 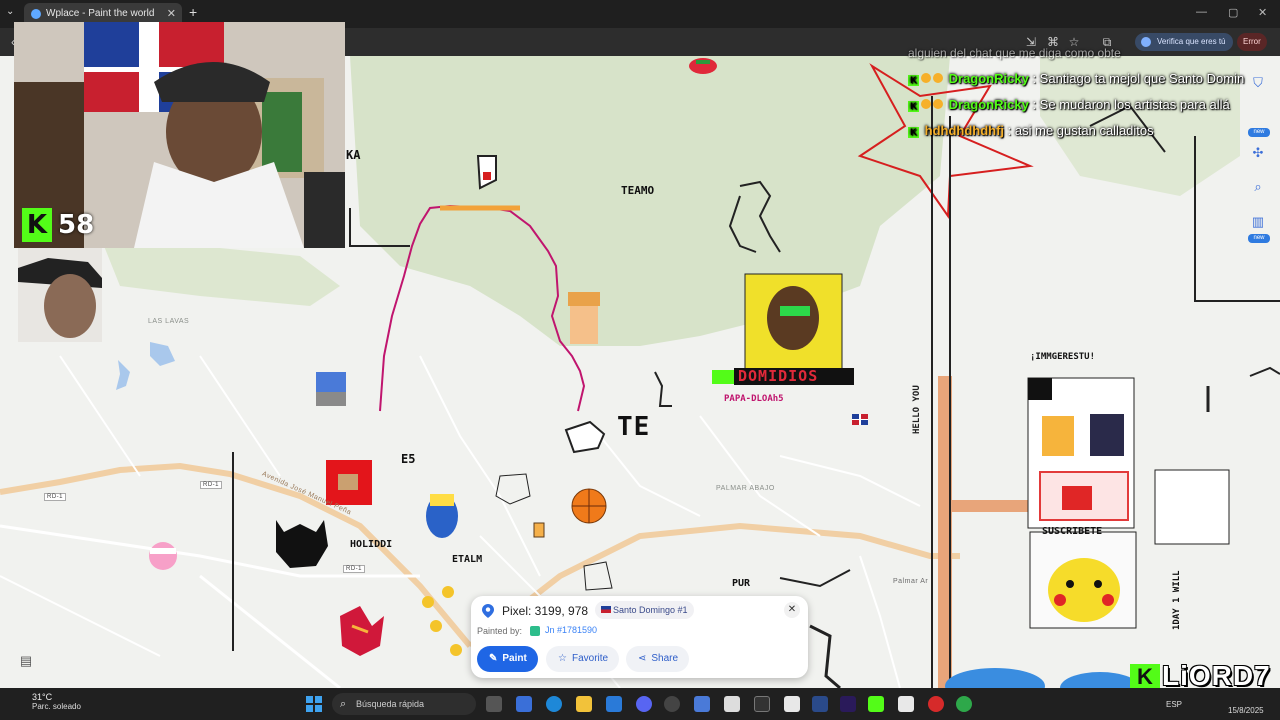 What do you see at coordinates (60, 295) in the screenshot?
I see `secondary-webcam` at bounding box center [60, 295].